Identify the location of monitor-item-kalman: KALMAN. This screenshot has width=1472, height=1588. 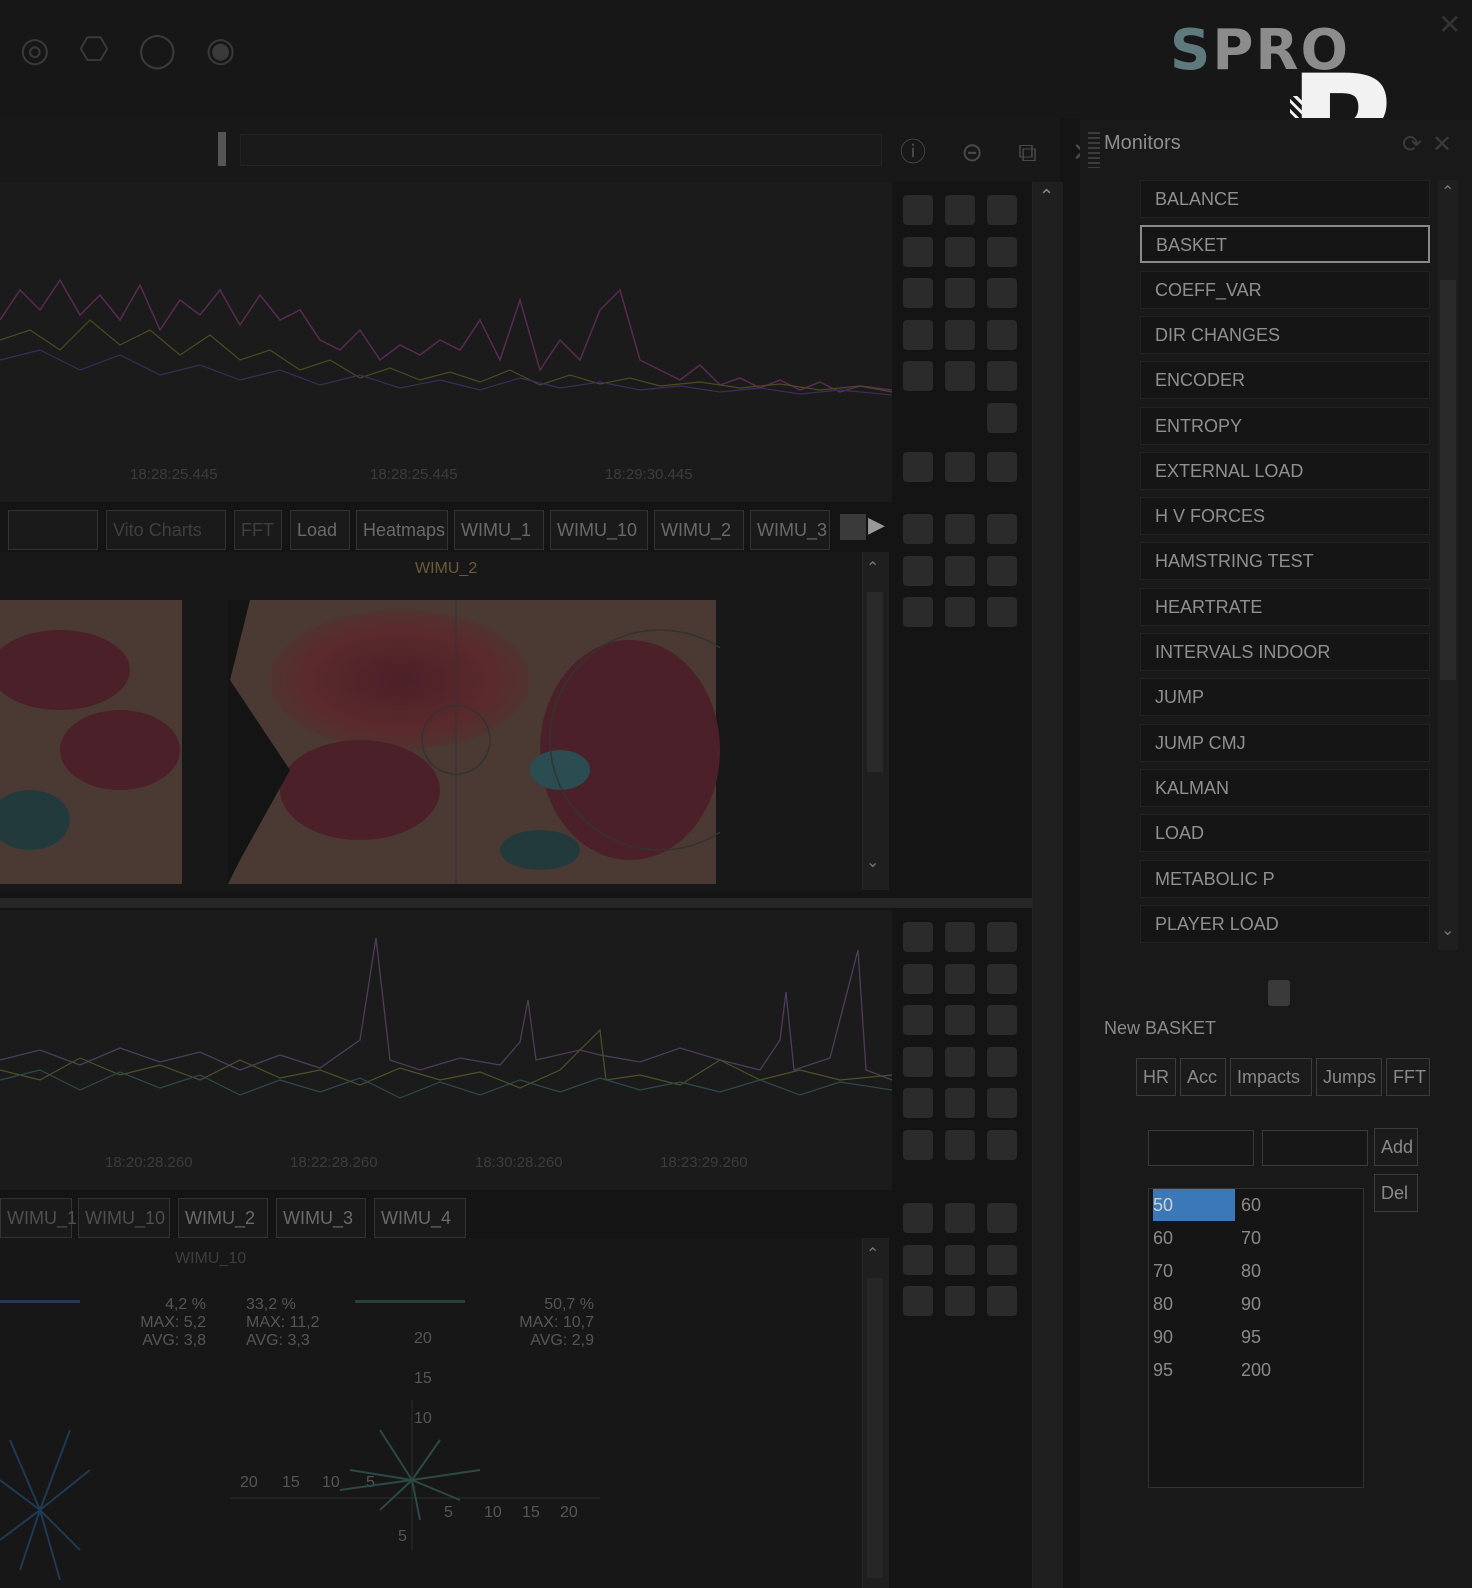
(1285, 787).